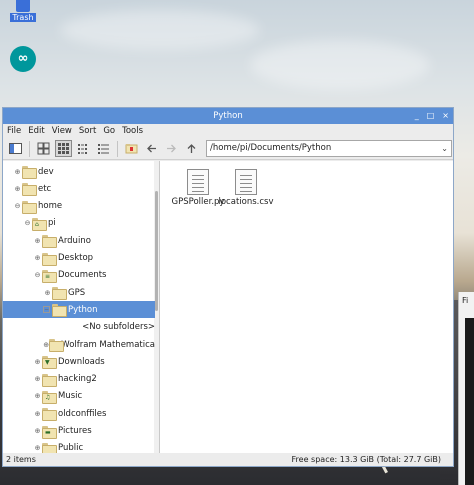 Image resolution: width=474 pixels, height=485 pixels. Describe the element at coordinates (21, 459) in the screenshot. I see `item-count: 2 items` at that location.